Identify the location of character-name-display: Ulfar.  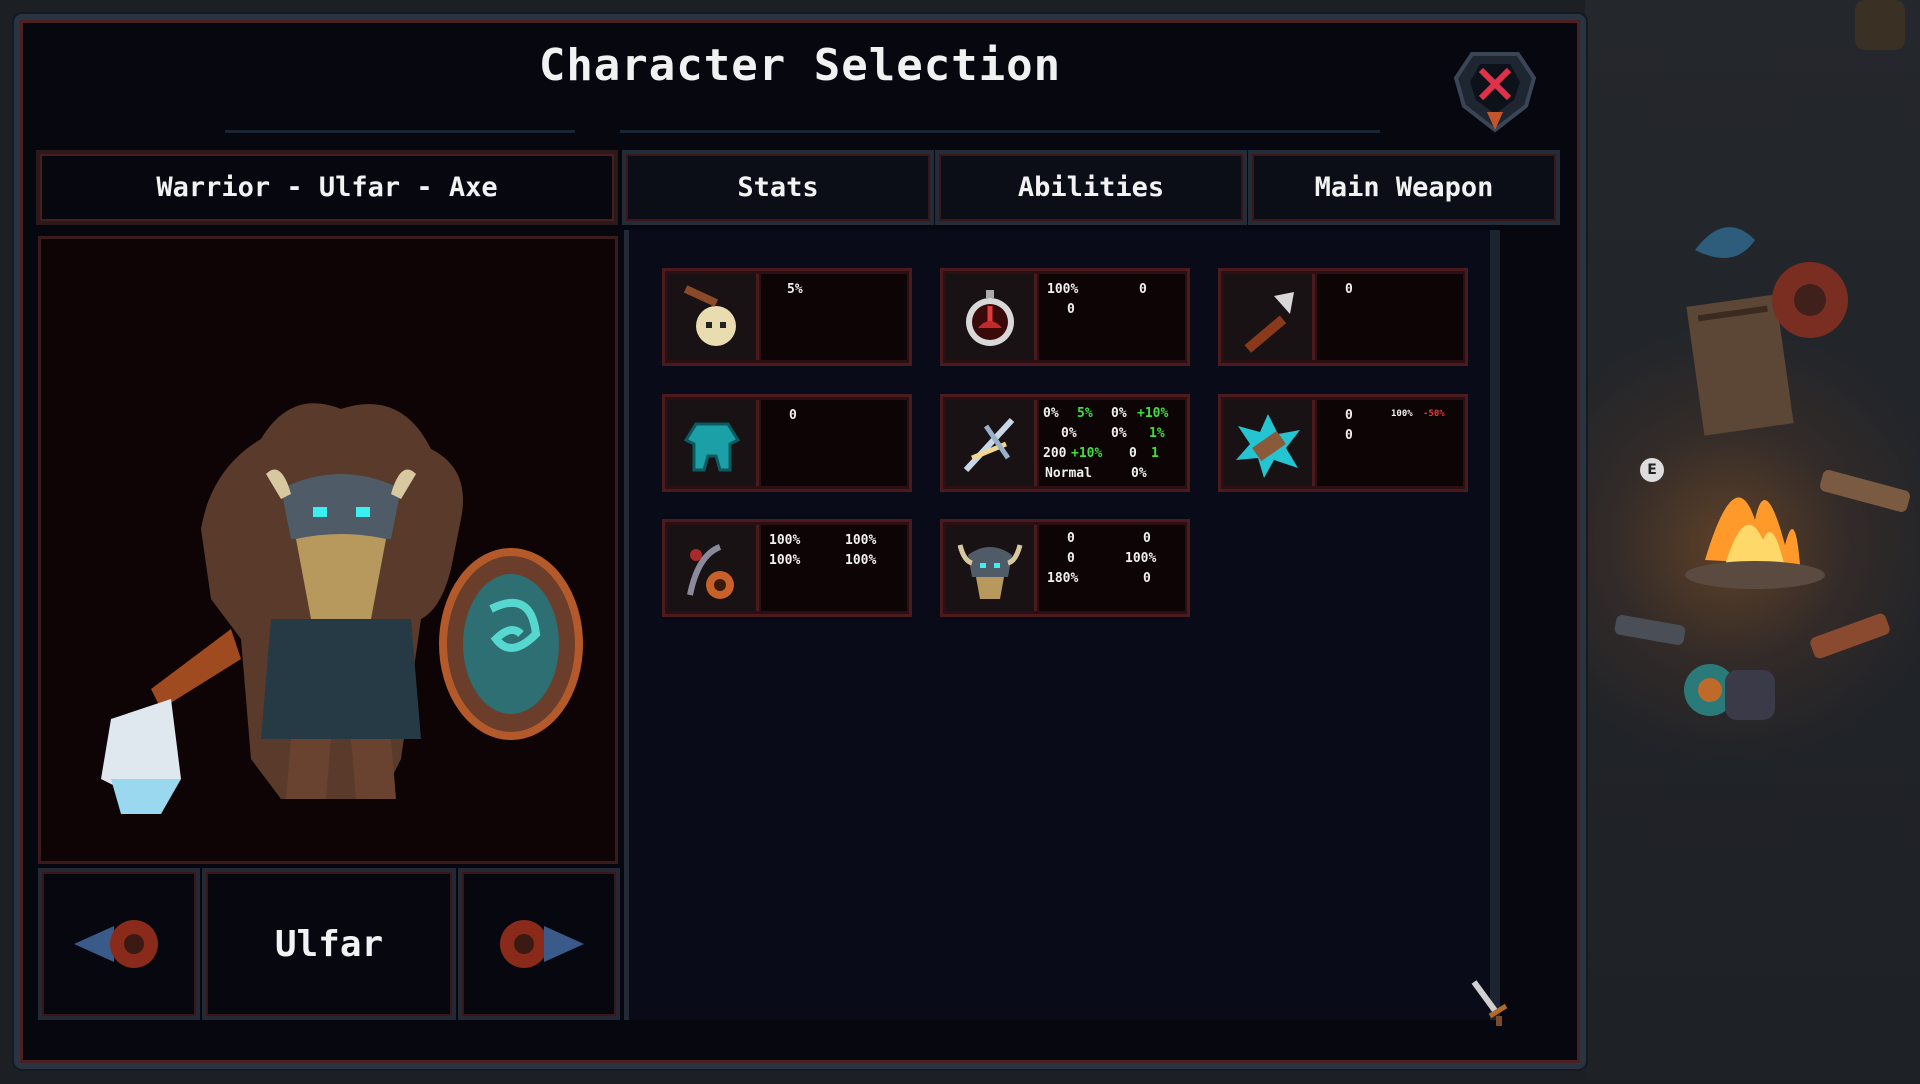
(329, 944).